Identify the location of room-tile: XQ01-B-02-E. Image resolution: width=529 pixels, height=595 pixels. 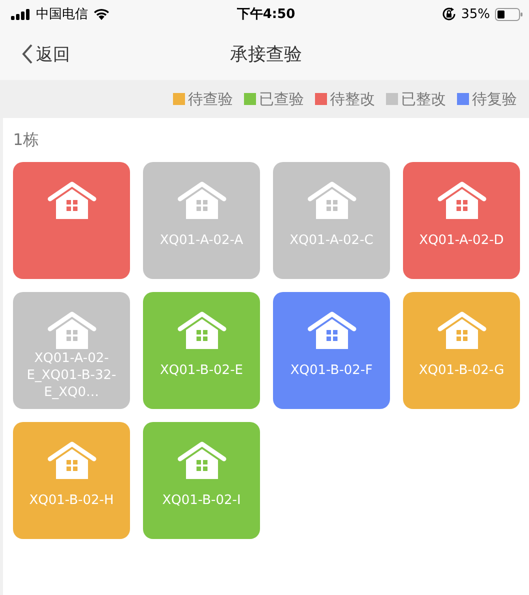
(201, 350).